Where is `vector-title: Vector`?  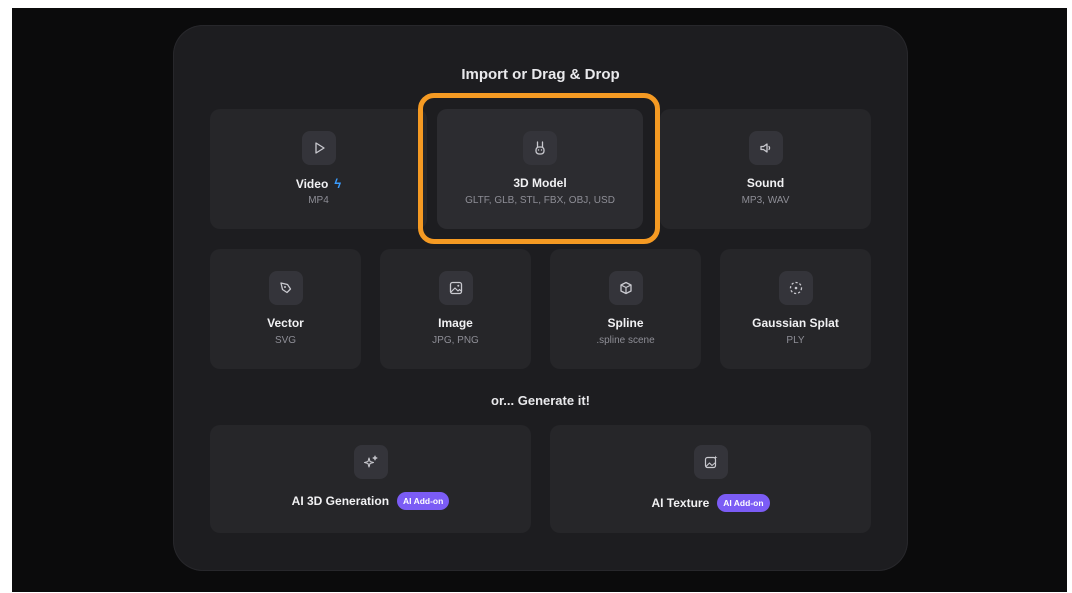
vector-title: Vector is located at coordinates (285, 323).